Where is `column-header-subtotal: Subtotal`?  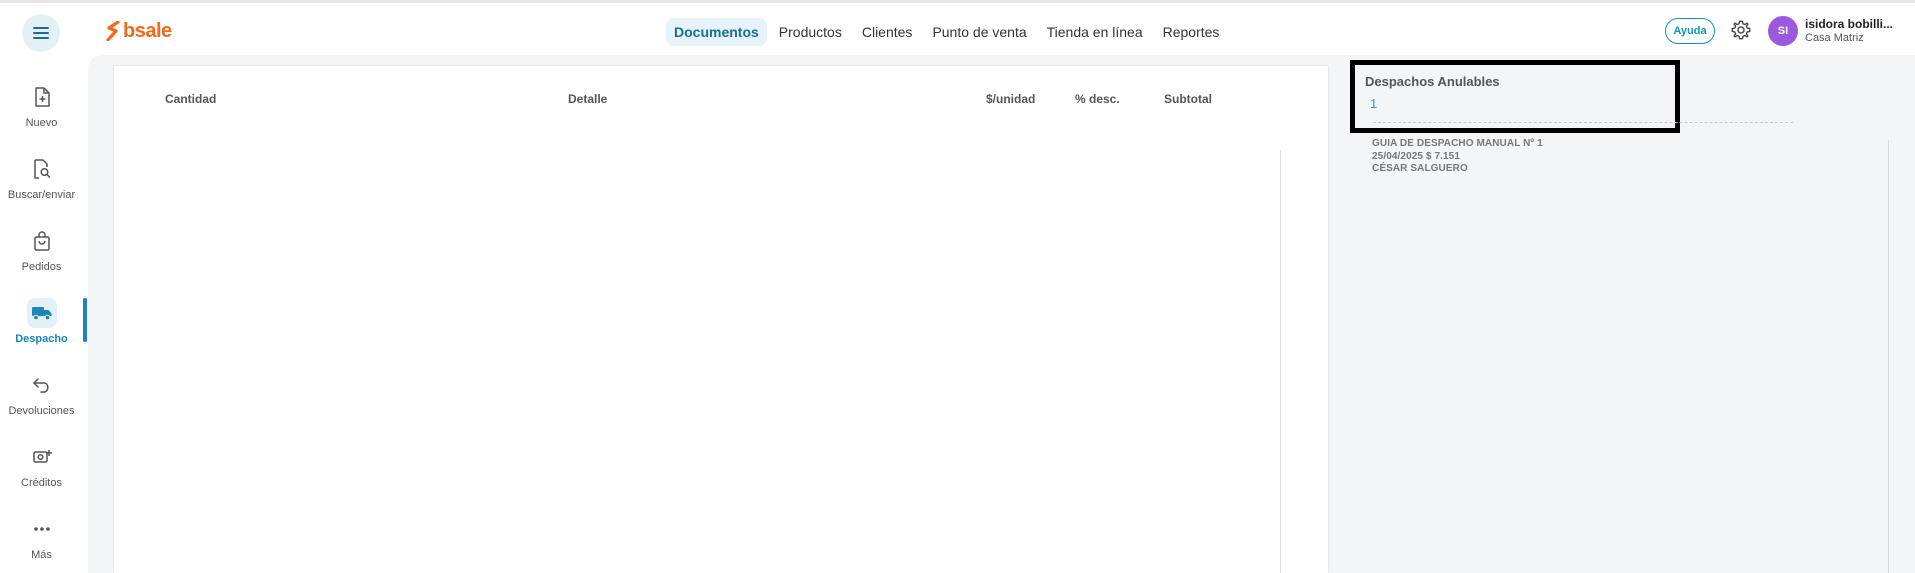
column-header-subtotal: Subtotal is located at coordinates (1188, 99).